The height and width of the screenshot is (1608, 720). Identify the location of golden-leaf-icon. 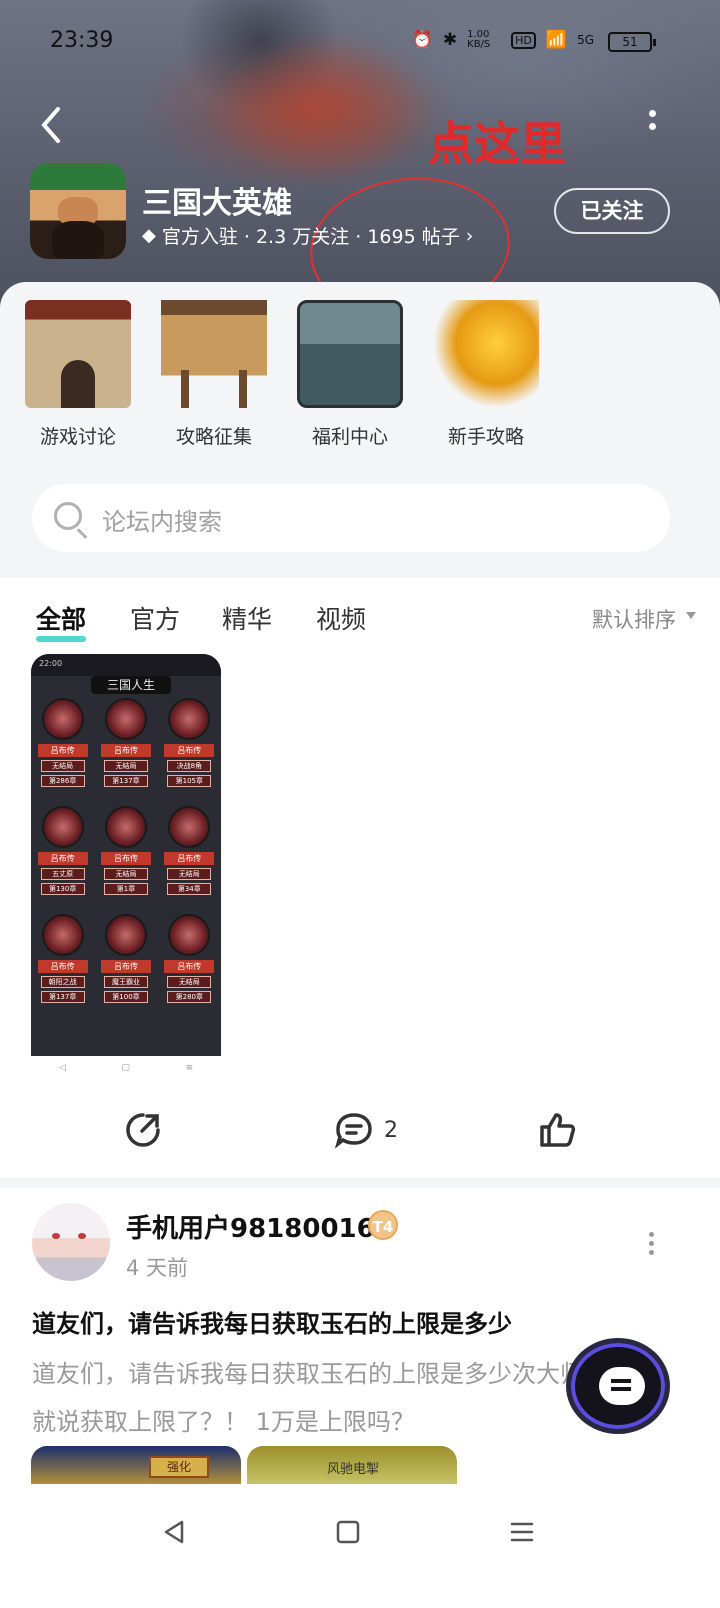
(486, 354).